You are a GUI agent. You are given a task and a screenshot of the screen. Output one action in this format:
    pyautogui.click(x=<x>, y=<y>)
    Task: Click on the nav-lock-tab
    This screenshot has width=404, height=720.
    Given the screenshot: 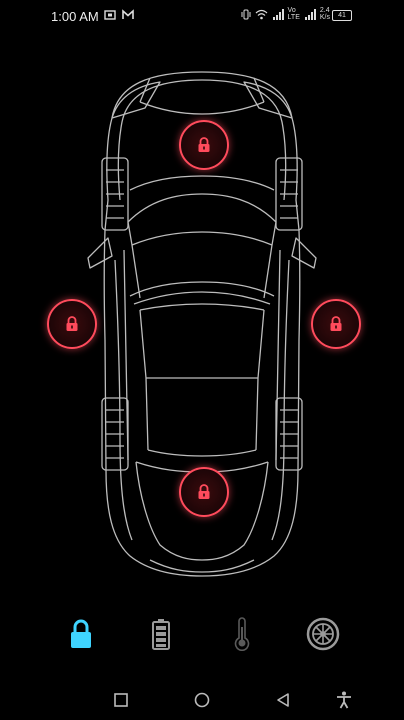 What is the action you would take?
    pyautogui.click(x=81, y=634)
    